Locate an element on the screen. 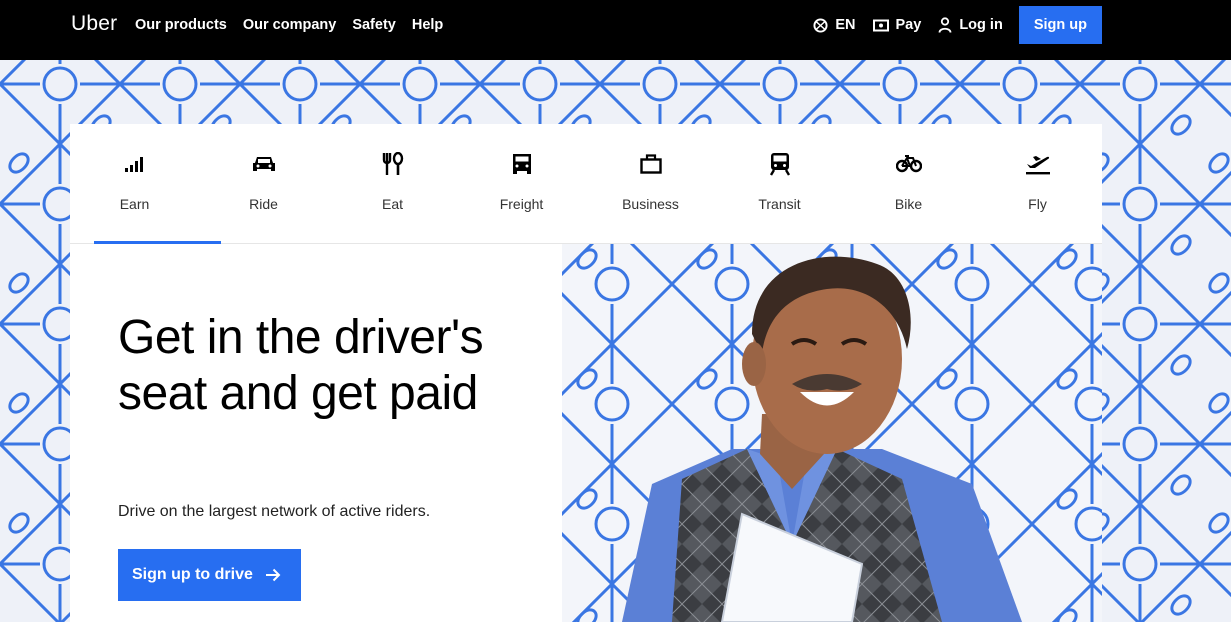 The height and width of the screenshot is (622, 1231). login-label: Log in is located at coordinates (981, 25).